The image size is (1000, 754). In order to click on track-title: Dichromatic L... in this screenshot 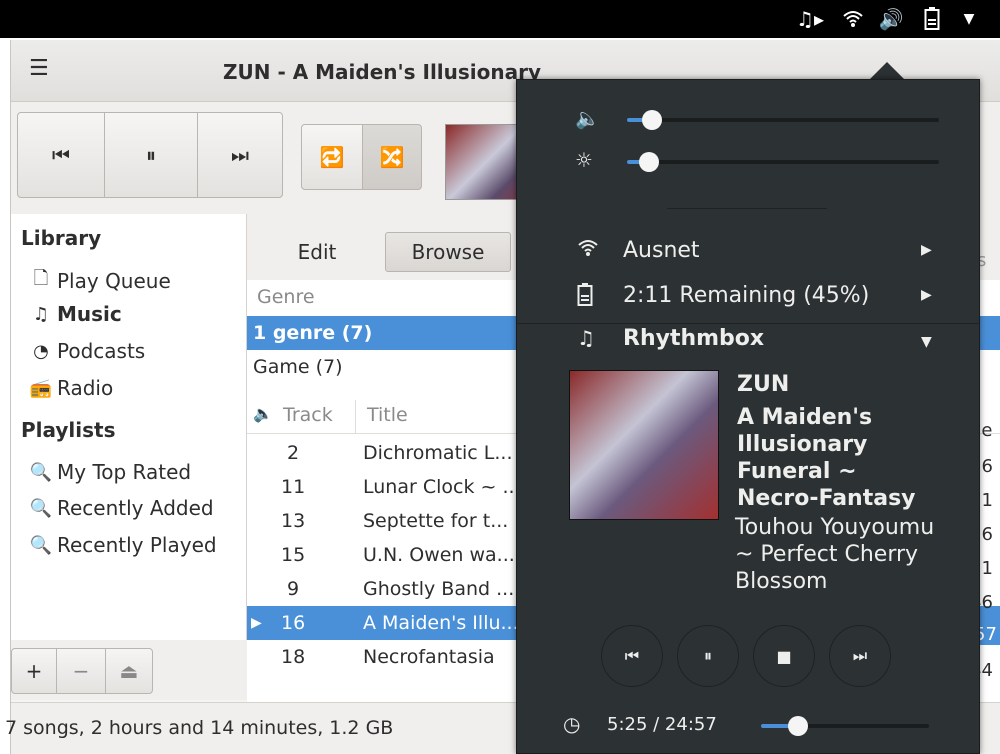, I will do `click(438, 453)`.